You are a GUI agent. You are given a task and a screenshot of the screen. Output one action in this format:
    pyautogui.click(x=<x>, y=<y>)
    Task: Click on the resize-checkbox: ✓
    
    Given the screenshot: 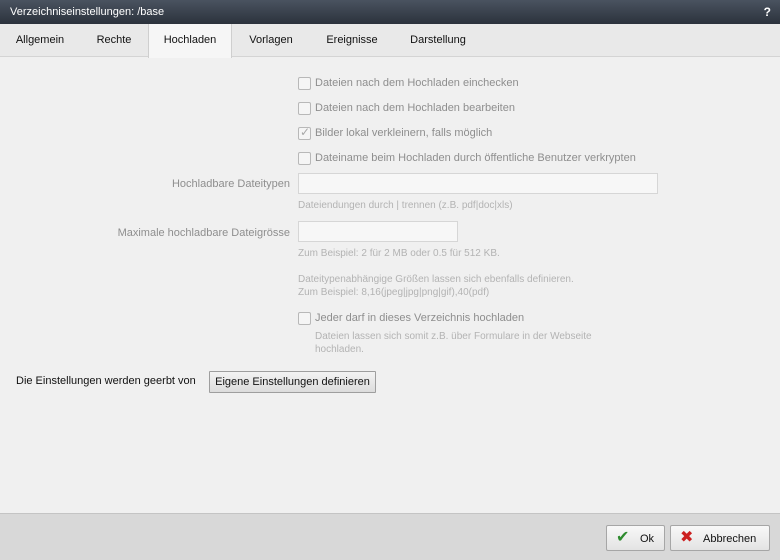 What is the action you would take?
    pyautogui.click(x=304, y=132)
    